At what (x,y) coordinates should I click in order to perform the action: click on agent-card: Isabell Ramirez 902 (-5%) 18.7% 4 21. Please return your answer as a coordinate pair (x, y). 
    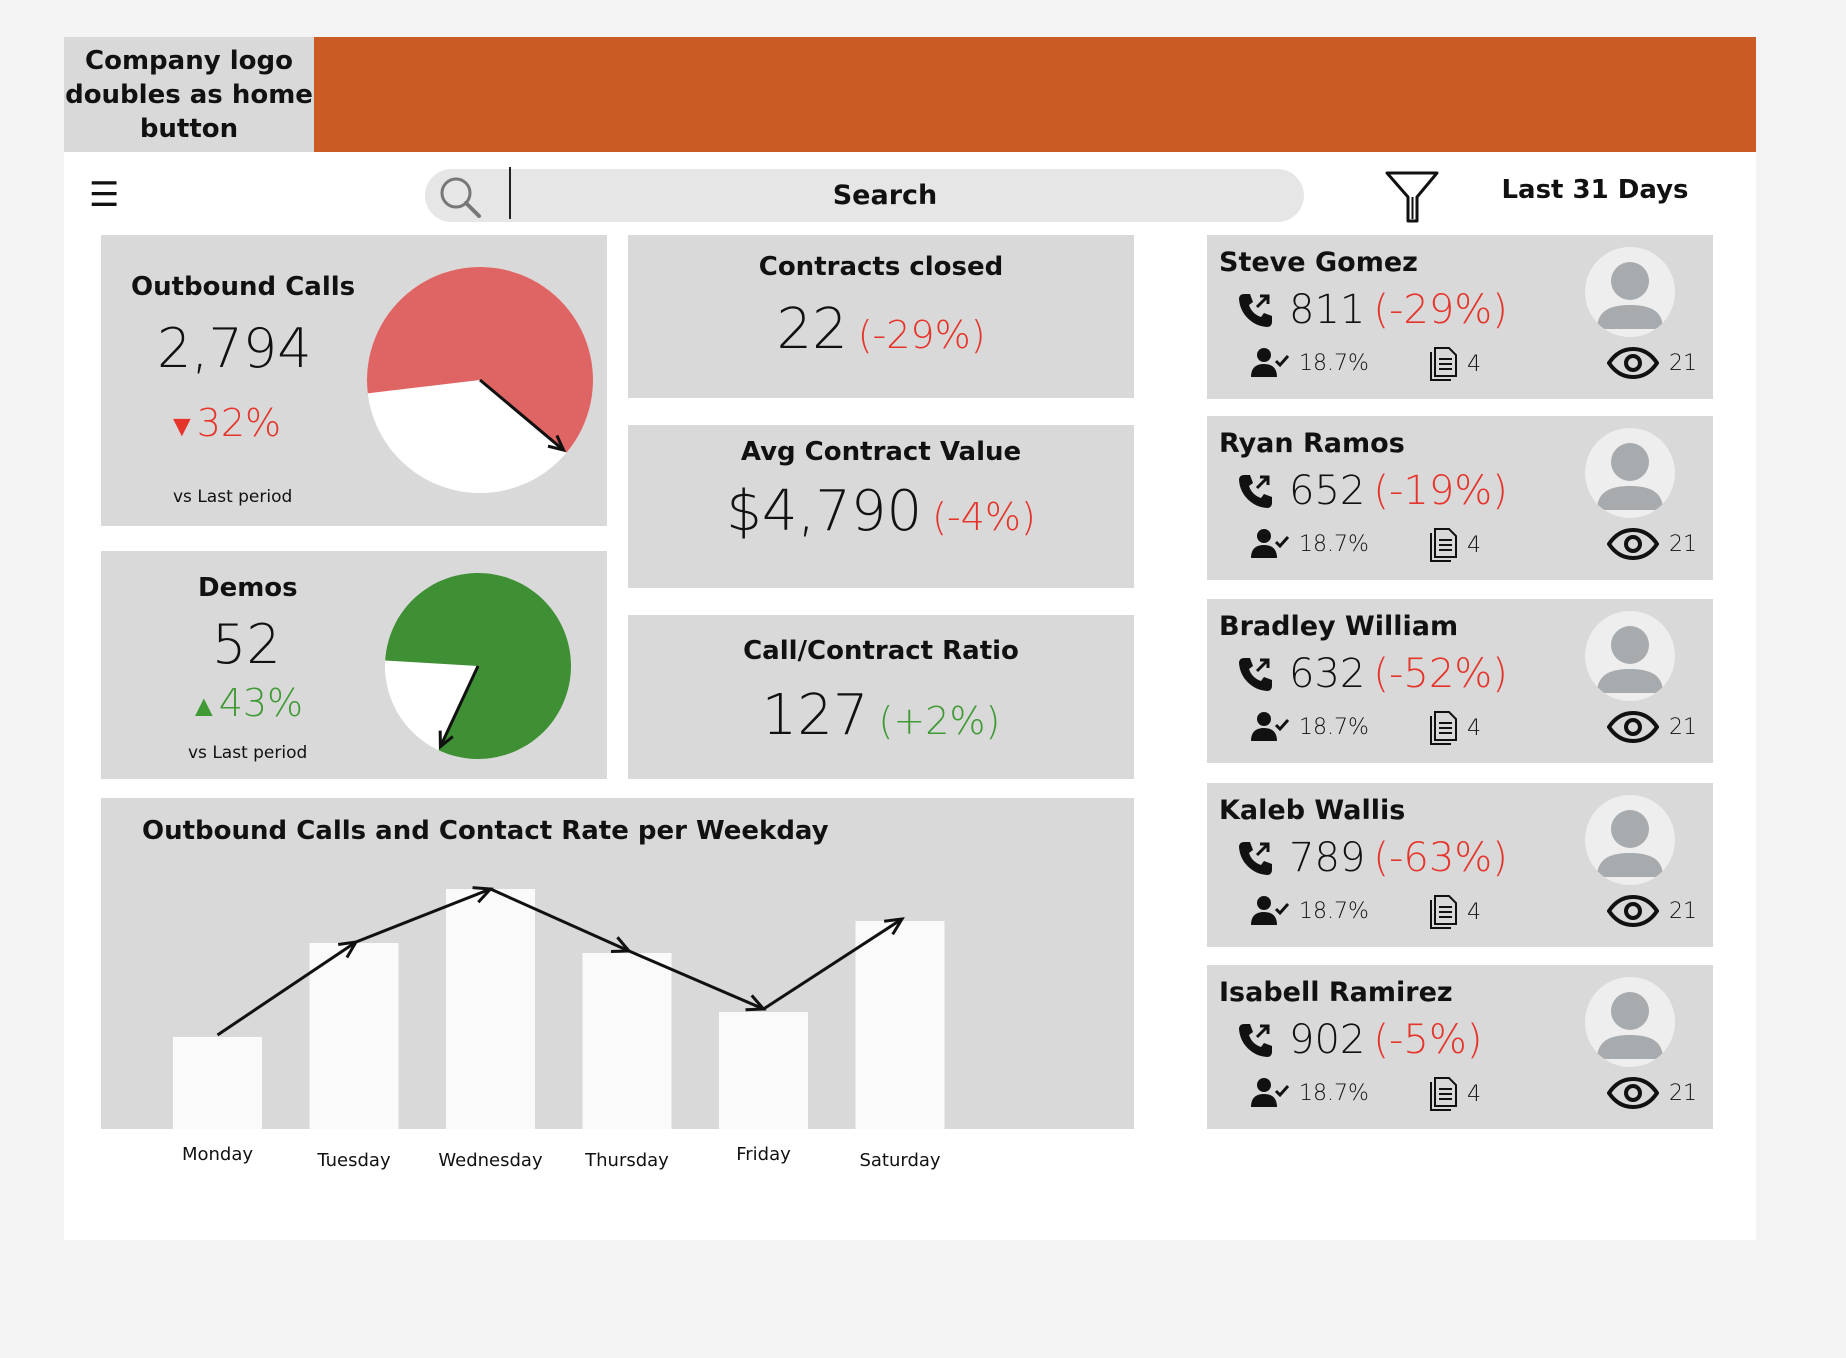
    Looking at the image, I should click on (1460, 1047).